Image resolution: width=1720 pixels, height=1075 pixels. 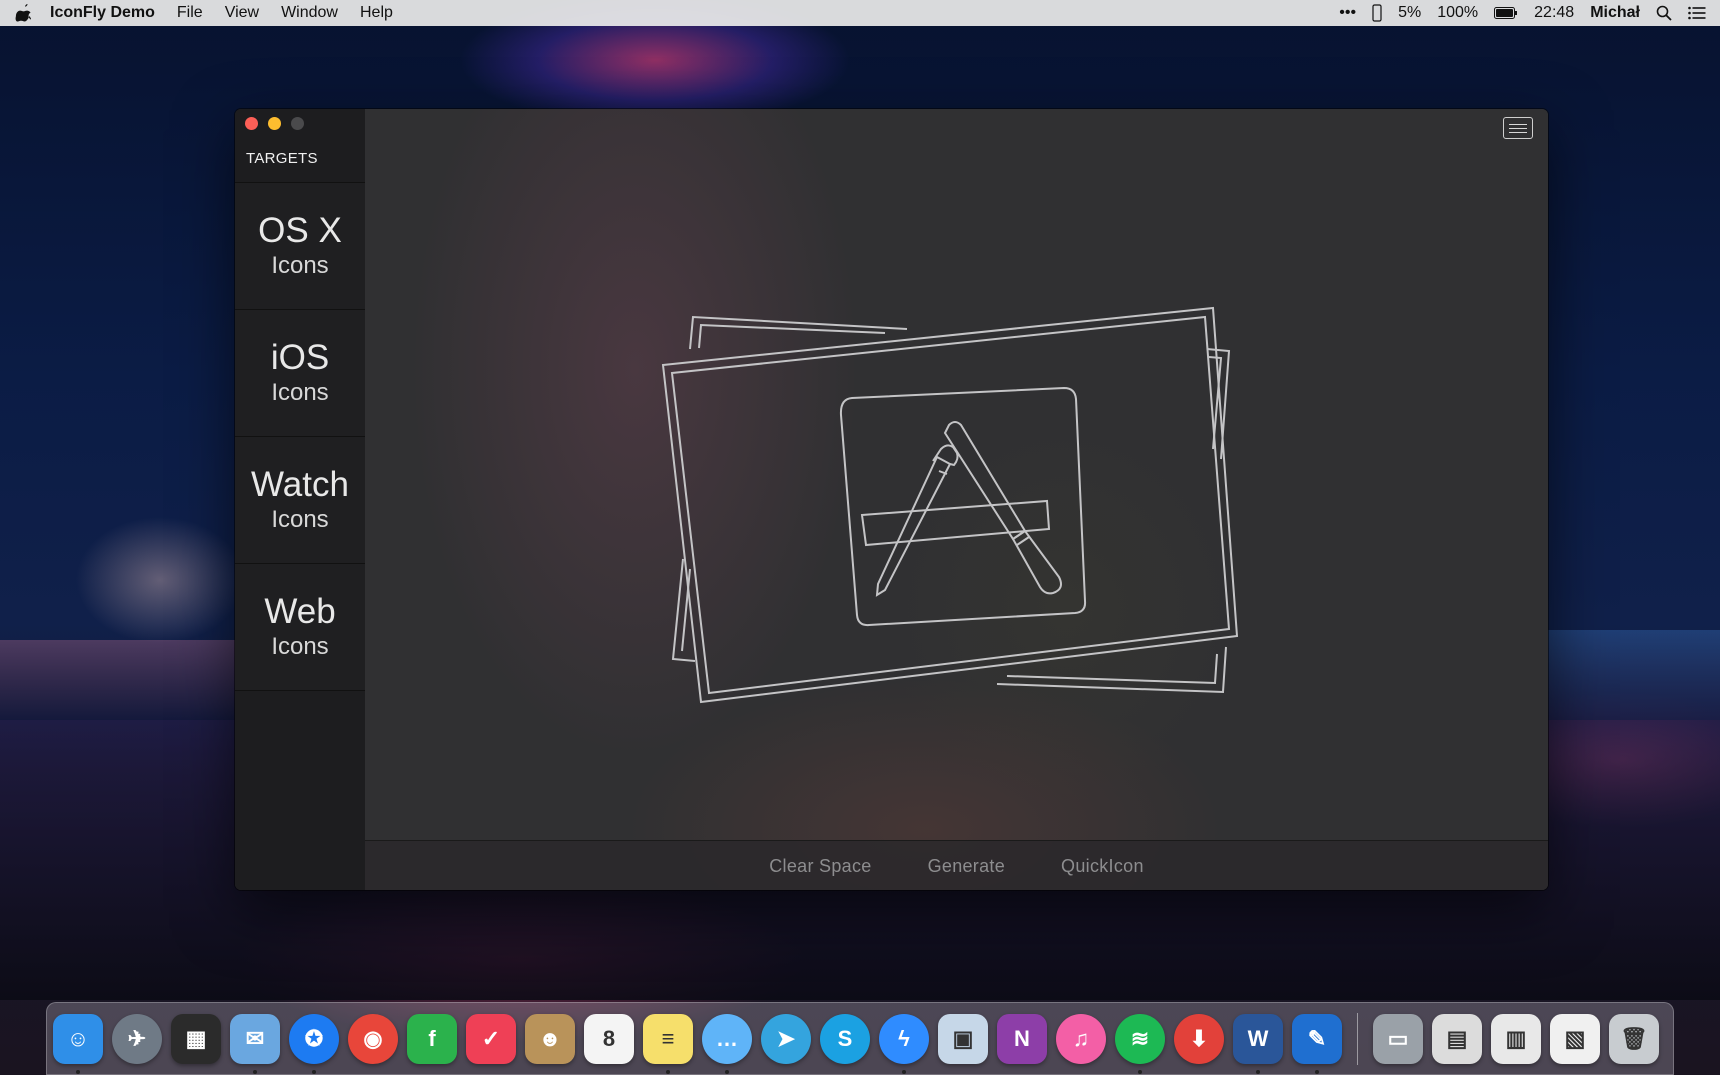 I want to click on safari-icon: ✪, so click(x=314, y=1043).